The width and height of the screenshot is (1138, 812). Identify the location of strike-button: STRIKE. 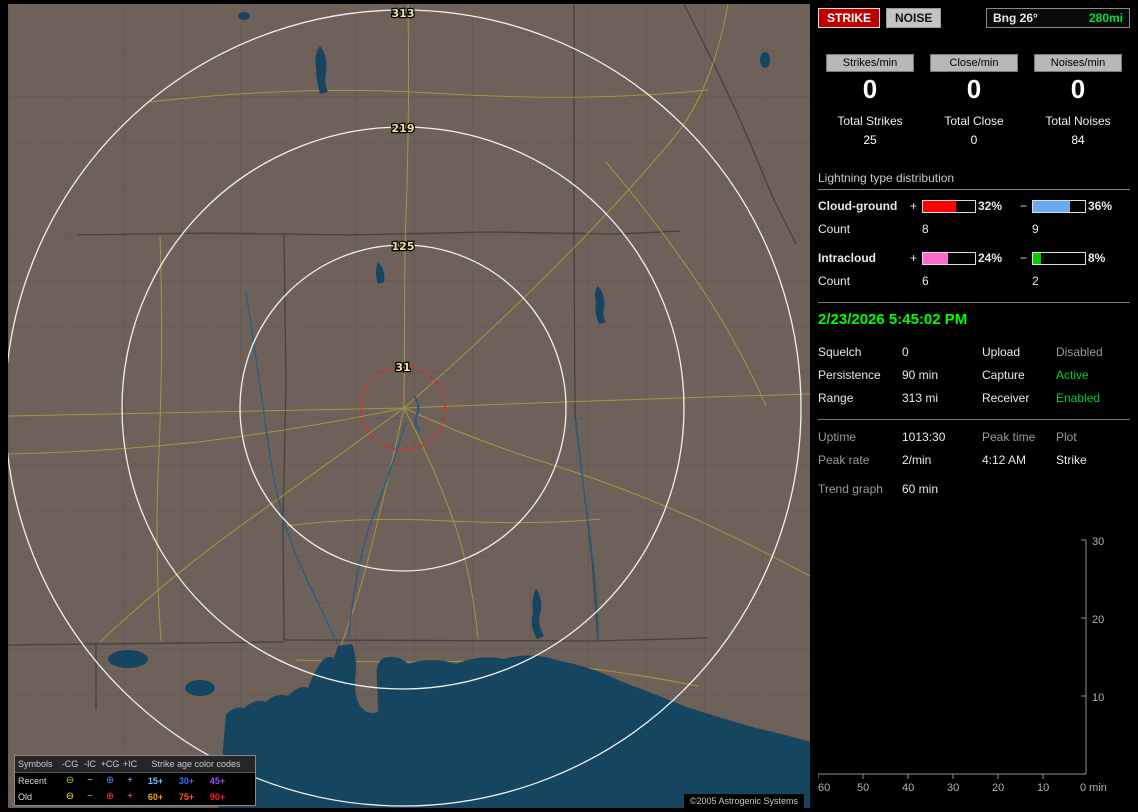
(849, 18).